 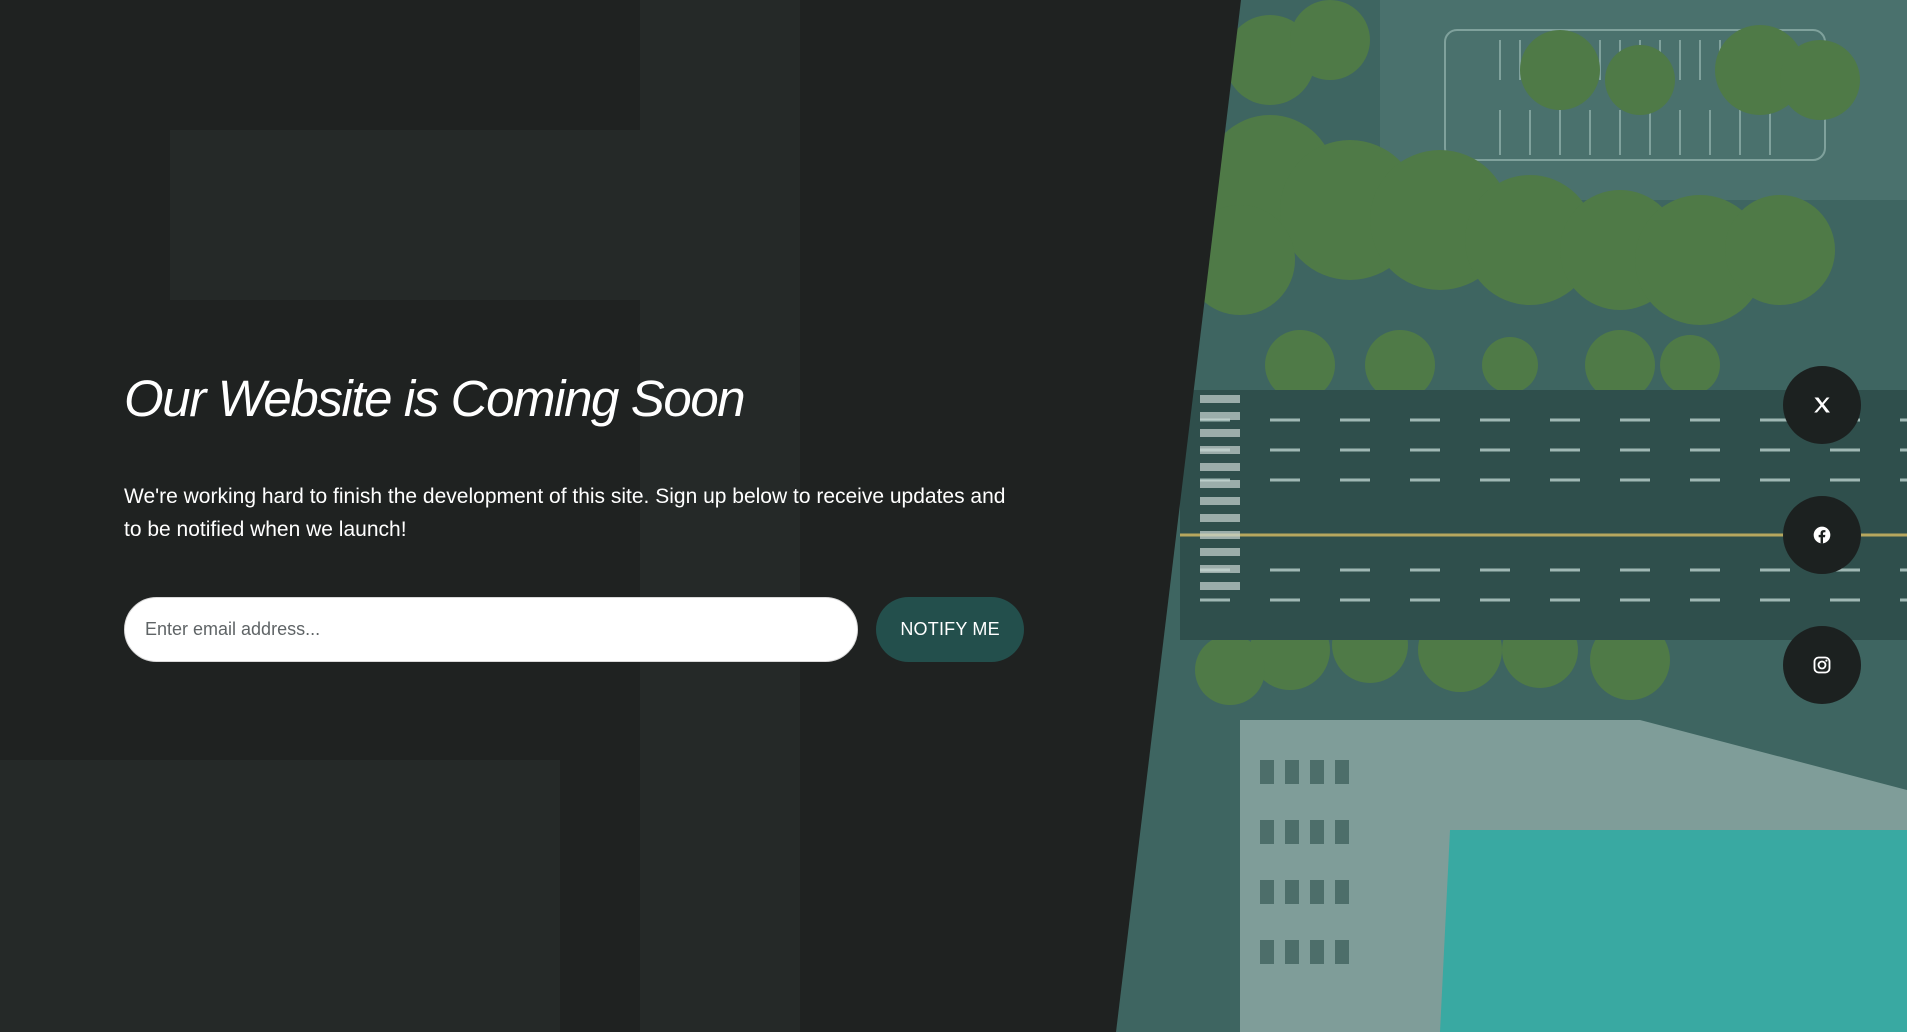 I want to click on x-twitter-link, so click(x=1822, y=405).